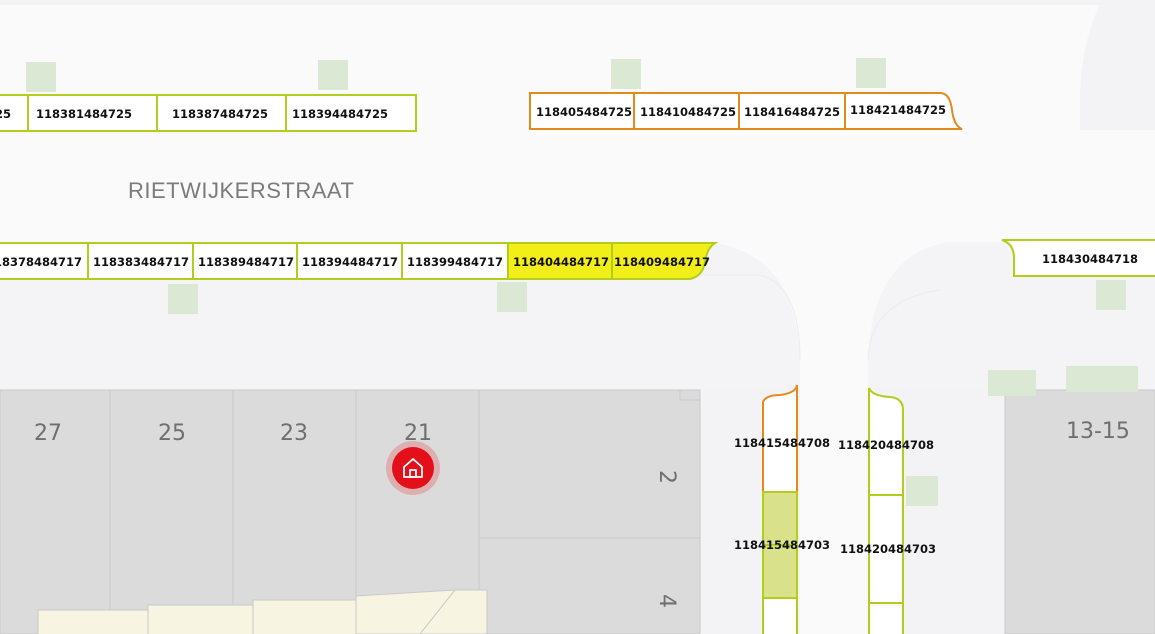 The image size is (1155, 634). I want to click on parking-spot-selected: 118404484717, so click(560, 261).